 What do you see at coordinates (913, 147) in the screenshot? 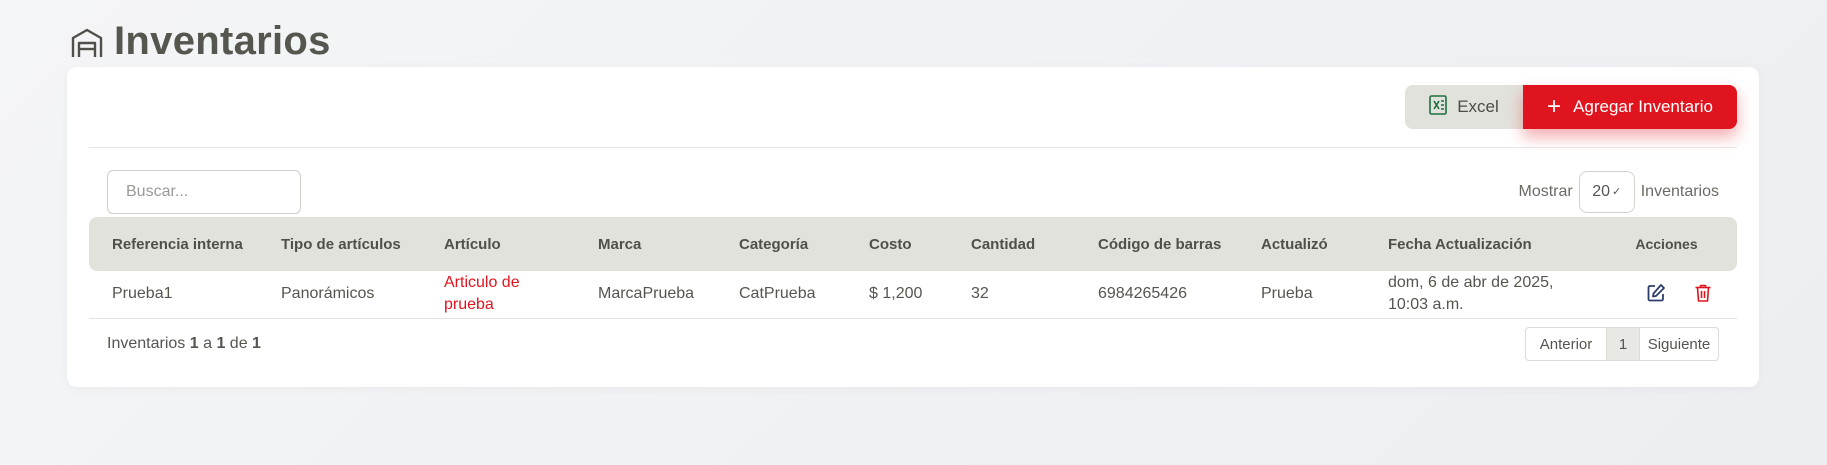
I see `divider` at bounding box center [913, 147].